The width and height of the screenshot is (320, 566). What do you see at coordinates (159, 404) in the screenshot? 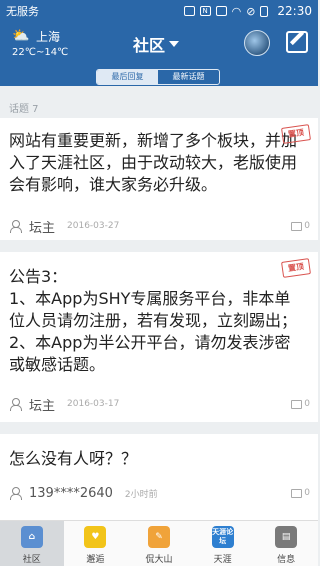
I see `post-meta: 坛主 2016-03-17 0` at bounding box center [159, 404].